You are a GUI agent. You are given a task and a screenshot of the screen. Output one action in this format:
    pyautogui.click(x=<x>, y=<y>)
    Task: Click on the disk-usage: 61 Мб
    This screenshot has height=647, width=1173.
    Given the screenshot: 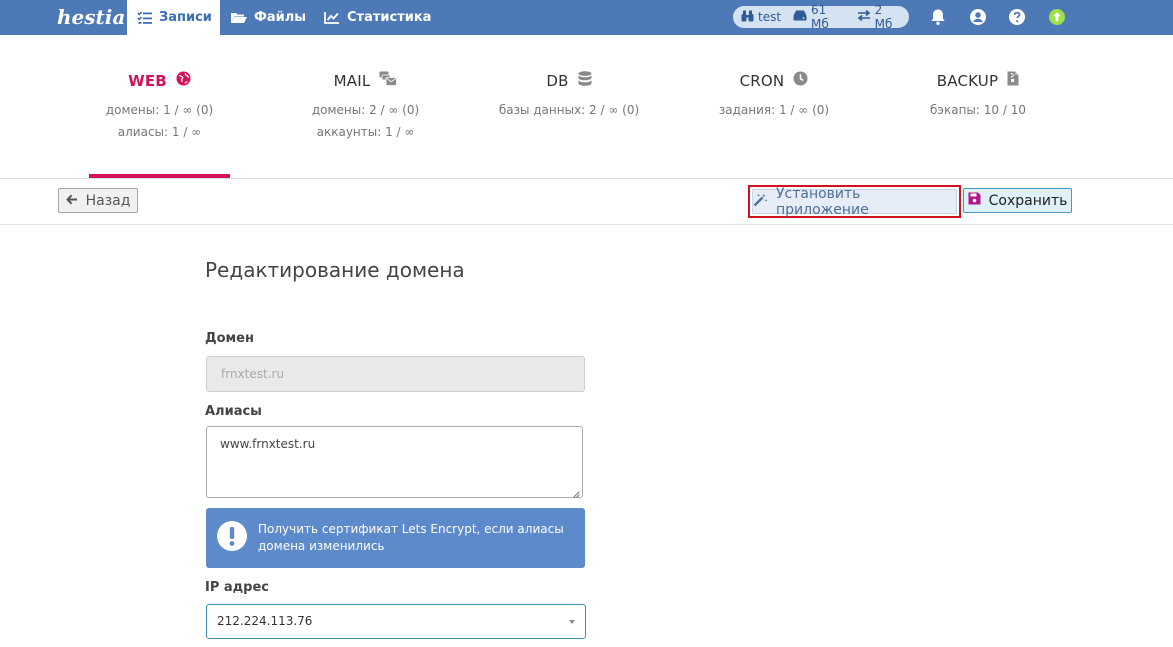 What is the action you would take?
    pyautogui.click(x=820, y=17)
    